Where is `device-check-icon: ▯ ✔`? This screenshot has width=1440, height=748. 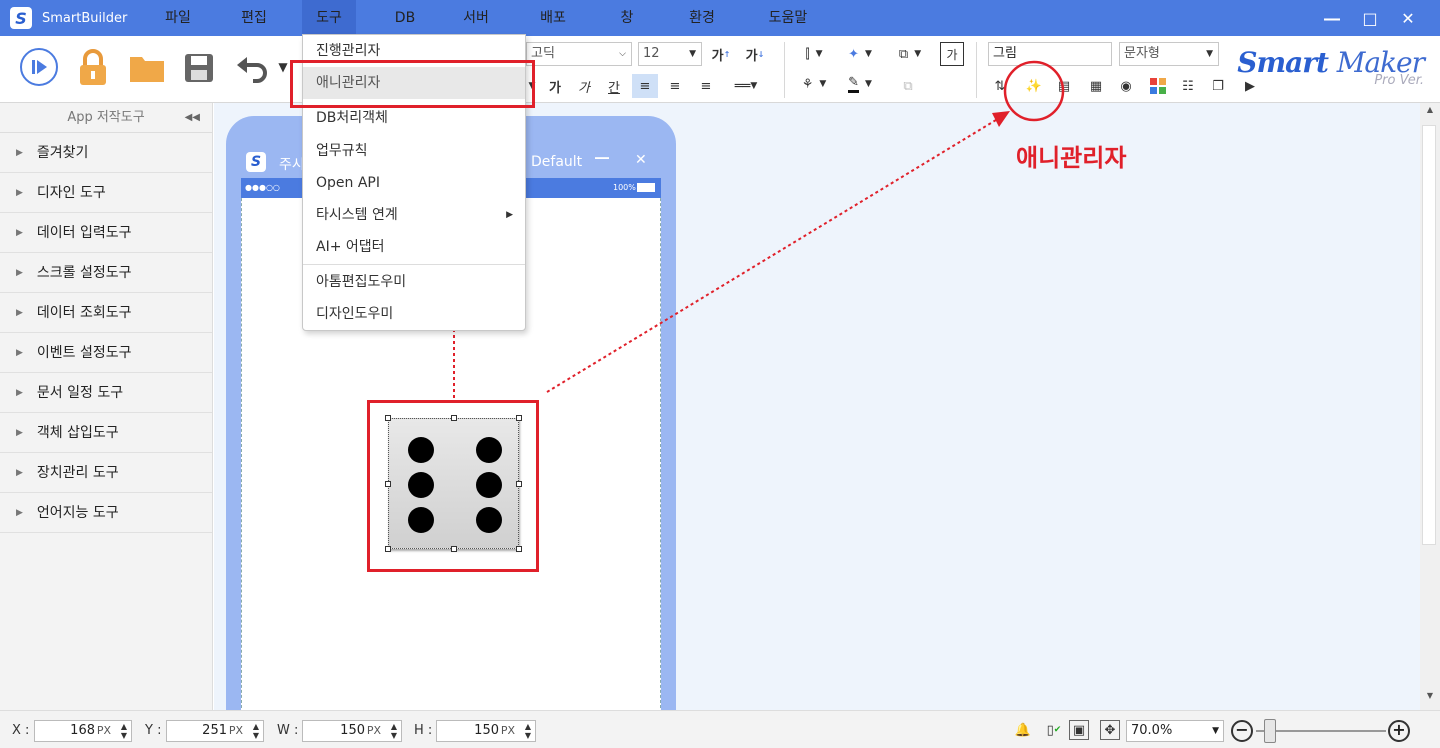
device-check-icon: ▯ ✔ is located at coordinates (1054, 730).